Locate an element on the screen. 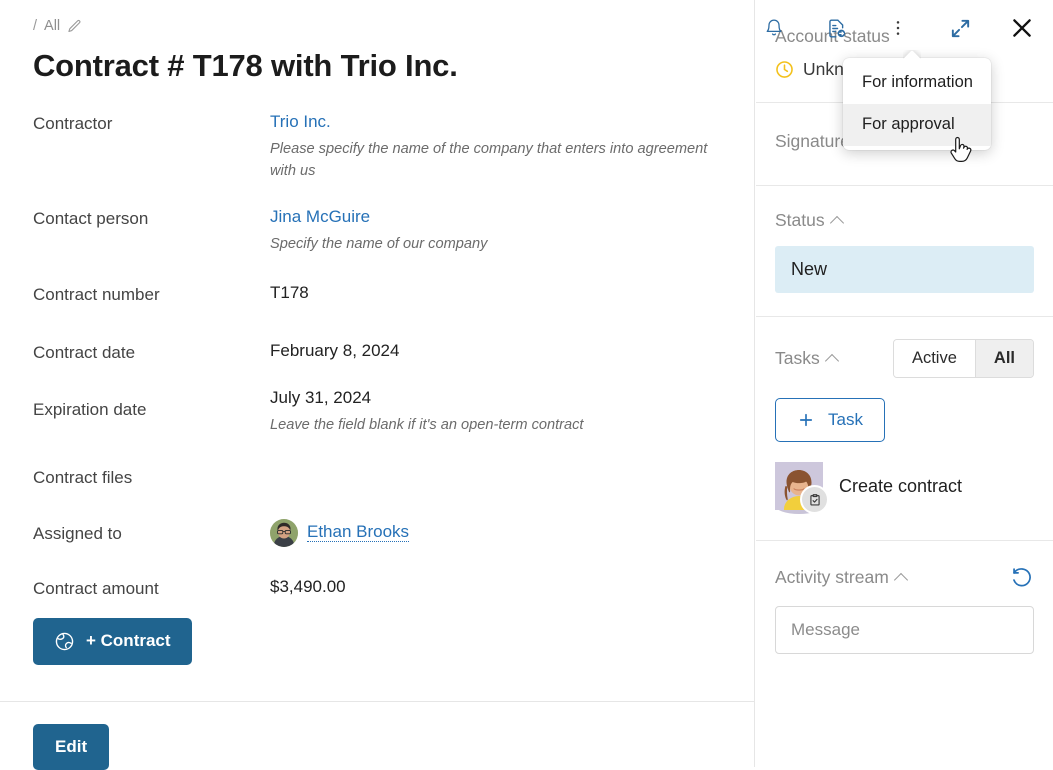 This screenshot has height=770, width=1053. contact-person-link: Jina McGuire is located at coordinates (320, 216).